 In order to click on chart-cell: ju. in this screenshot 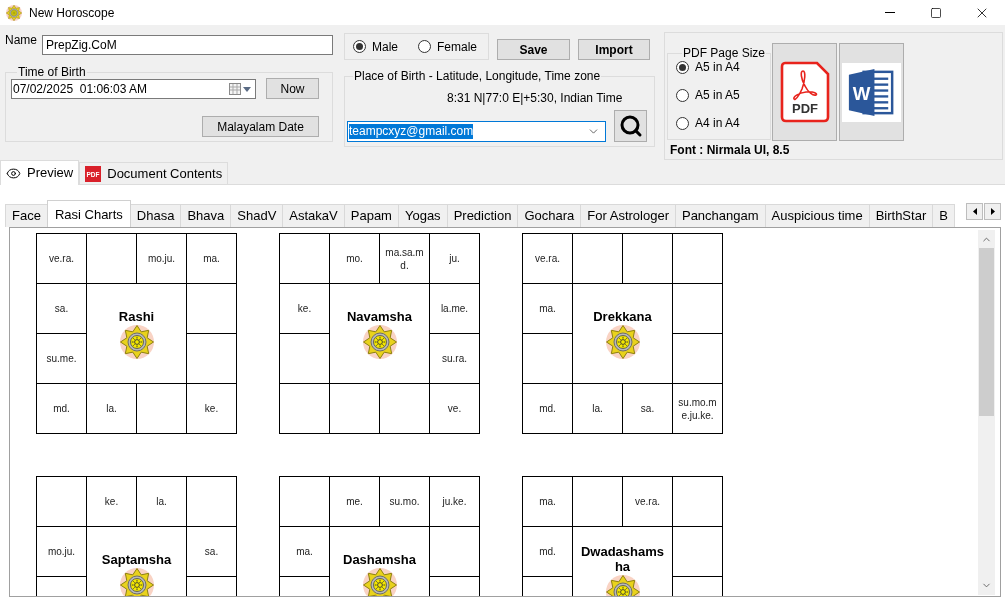, I will do `click(455, 259)`.